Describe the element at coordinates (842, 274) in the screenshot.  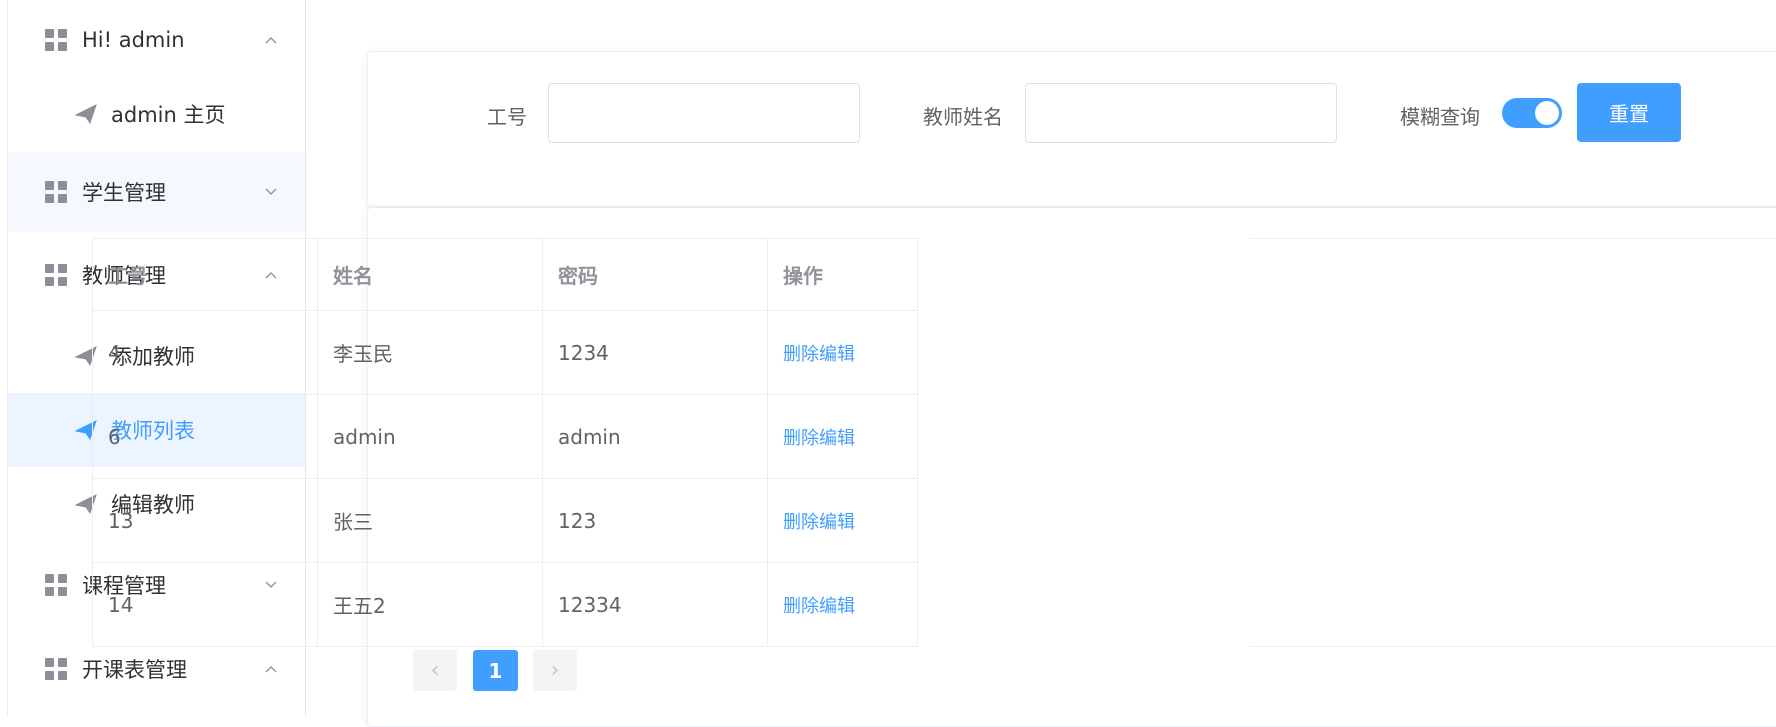
I see `column-header-actions: 操作` at that location.